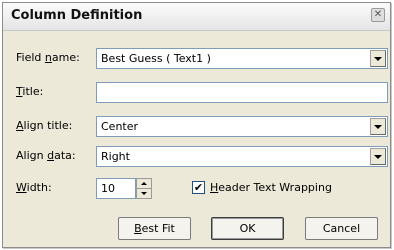 The width and height of the screenshot is (394, 250). I want to click on dialog-title: Column Definition, so click(77, 15).